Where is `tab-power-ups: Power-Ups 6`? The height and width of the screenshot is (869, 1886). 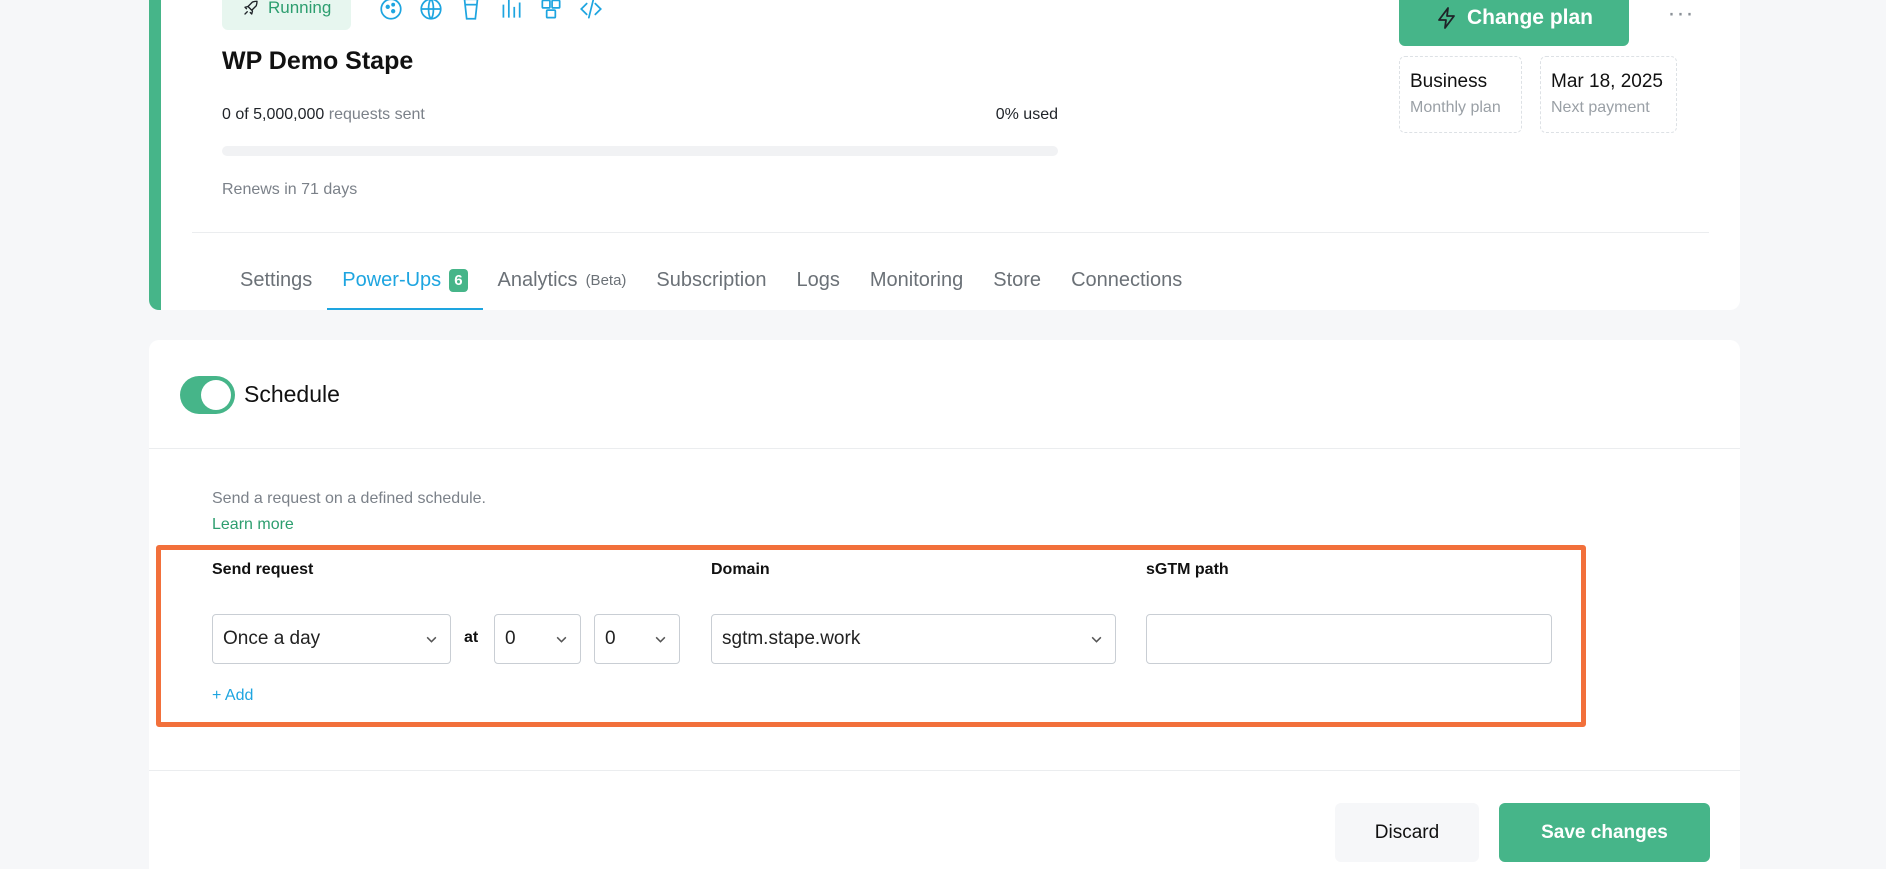
tab-power-ups: Power-Ups 6 is located at coordinates (405, 280).